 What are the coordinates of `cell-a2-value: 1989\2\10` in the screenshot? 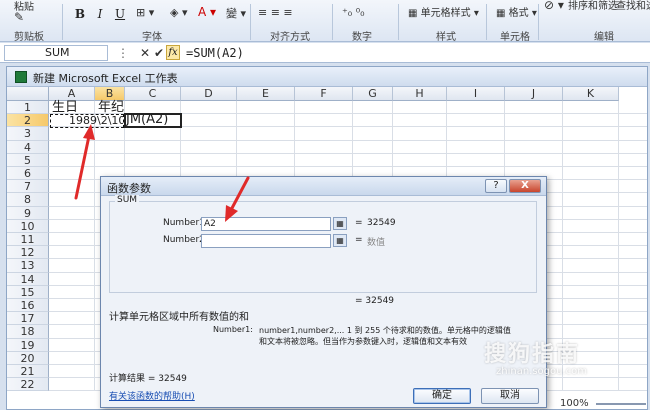 It's located at (96, 121).